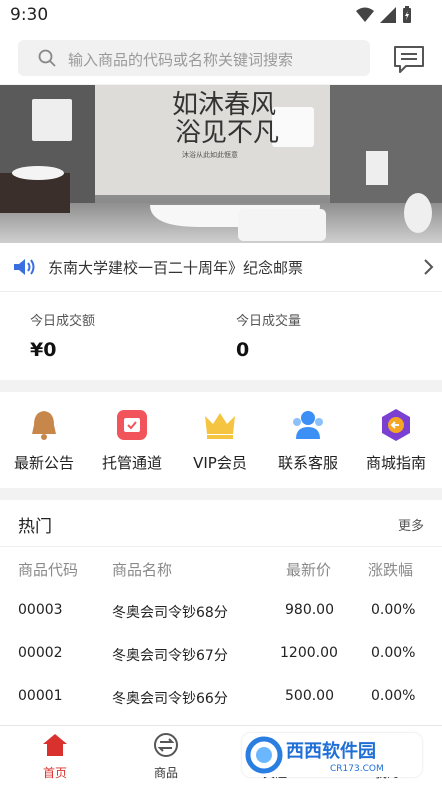  Describe the element at coordinates (47, 58) in the screenshot. I see `search-icon` at that location.